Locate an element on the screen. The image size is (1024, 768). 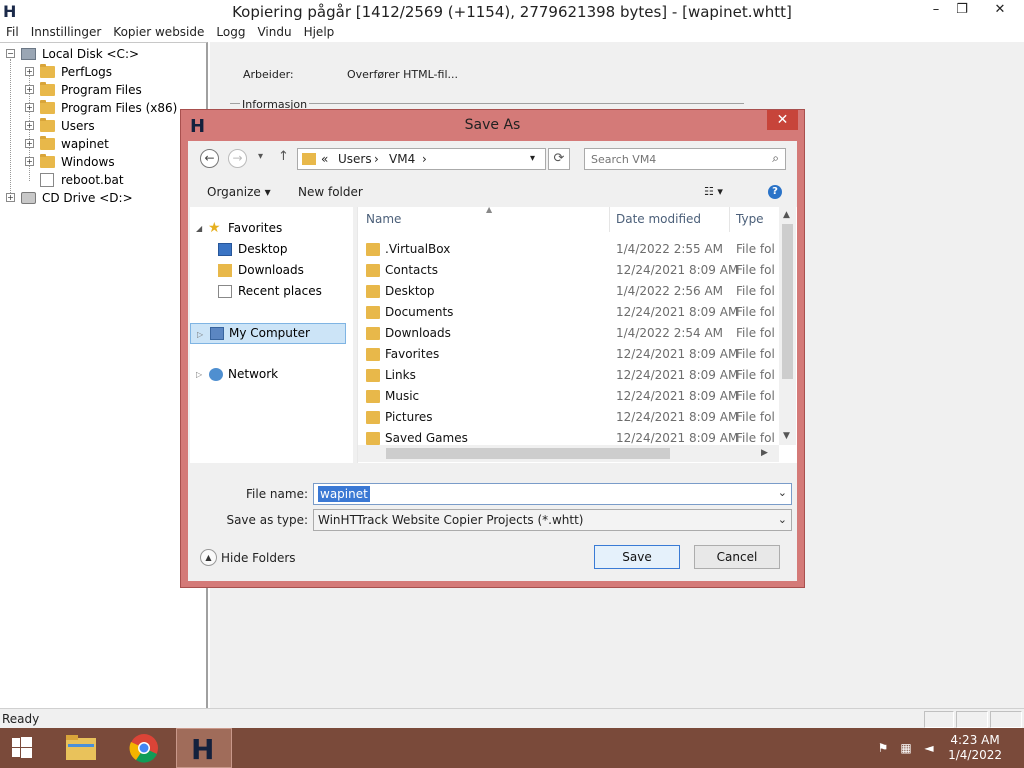
address-dropdown-icon: ▾ is located at coordinates (532, 158).